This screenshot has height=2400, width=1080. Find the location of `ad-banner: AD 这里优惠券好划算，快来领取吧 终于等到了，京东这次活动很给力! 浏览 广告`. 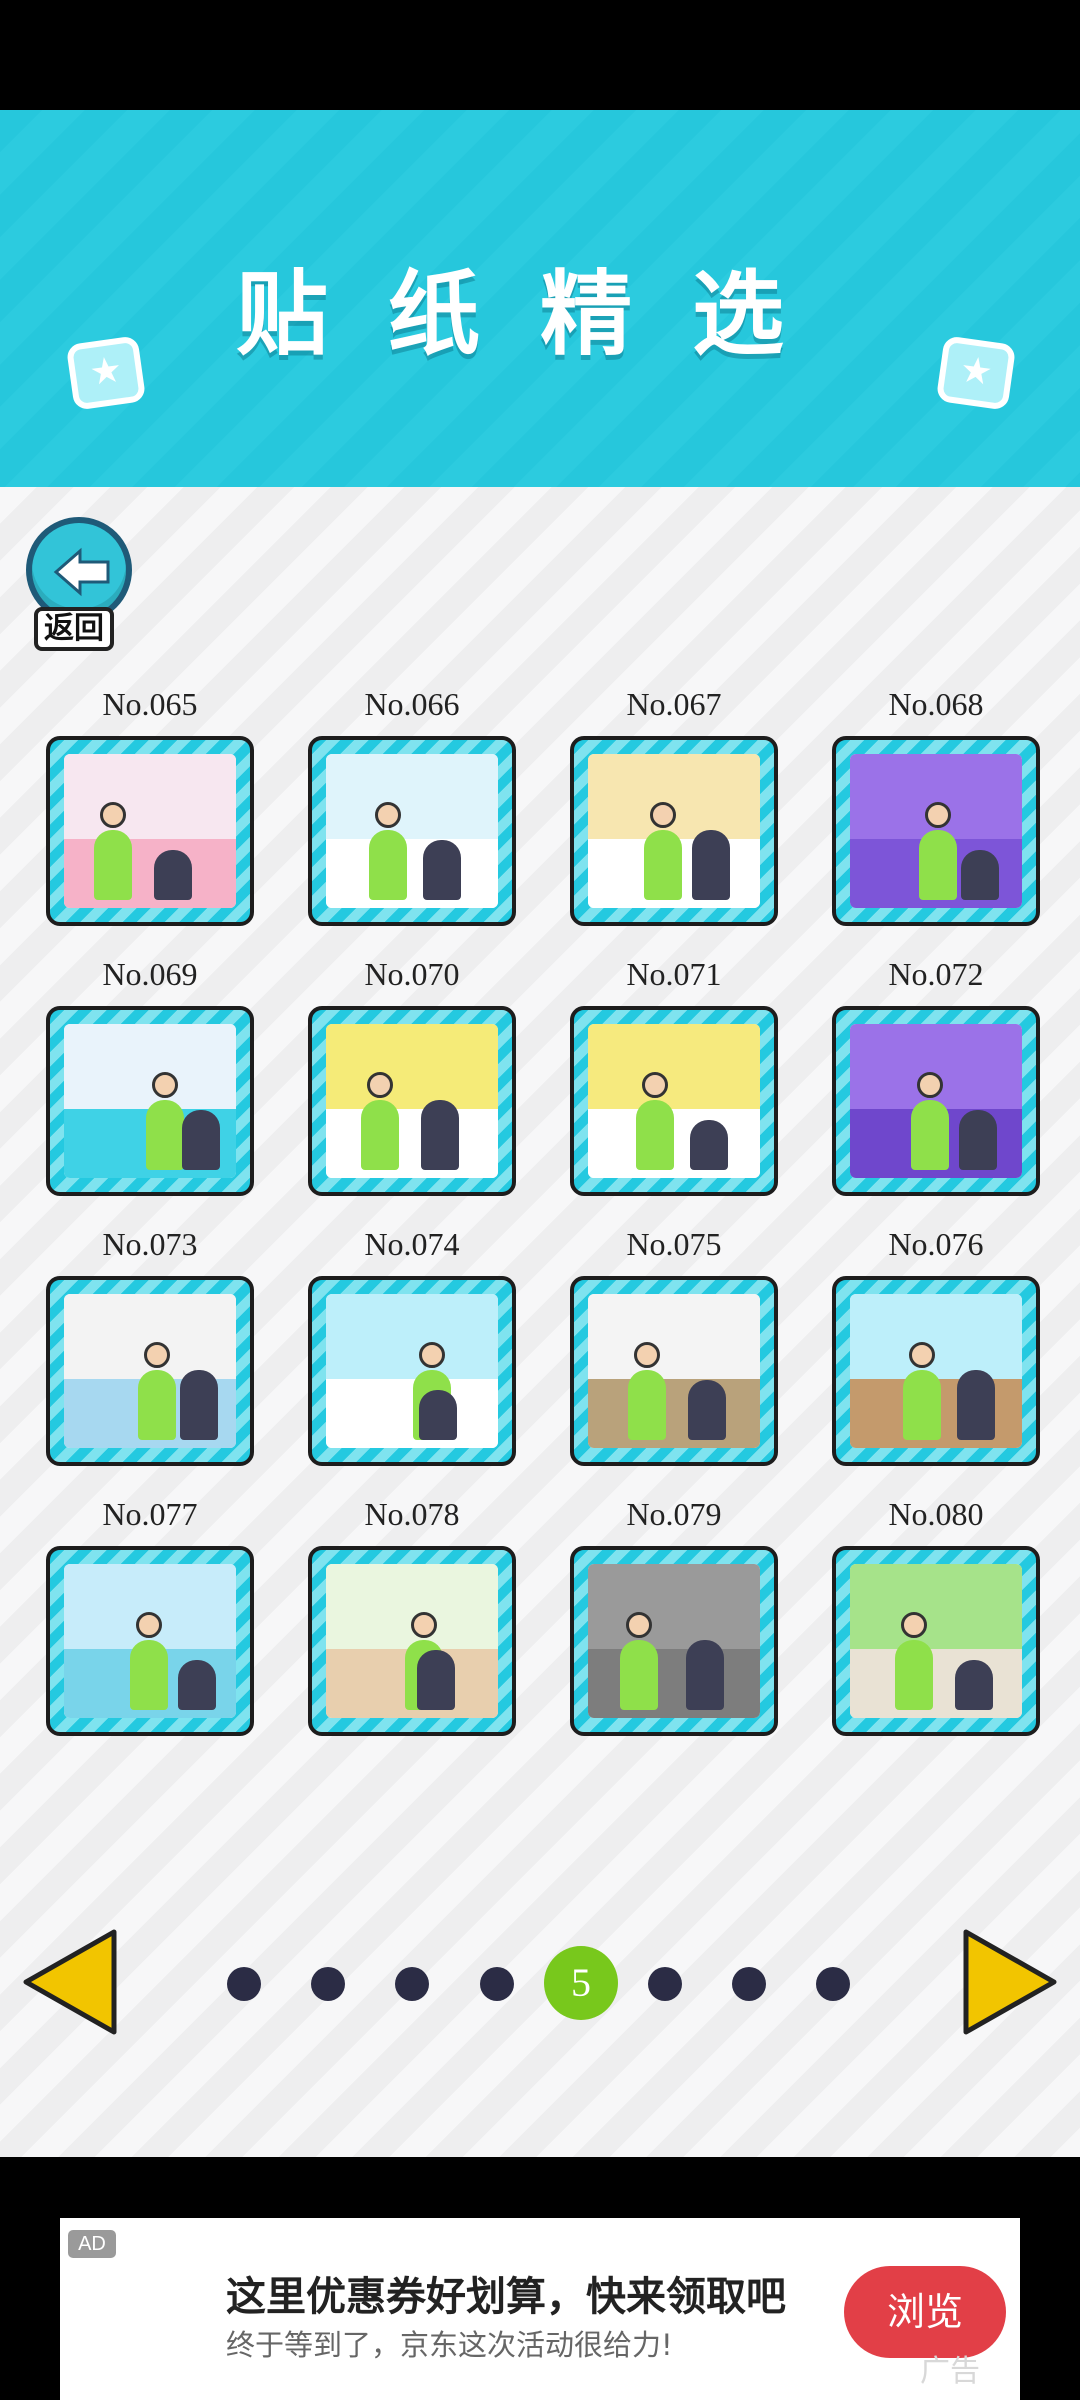

ad-banner: AD 这里优惠券好划算，快来领取吧 终于等到了，京东这次活动很给力! 浏览 广告 is located at coordinates (540, 2309).